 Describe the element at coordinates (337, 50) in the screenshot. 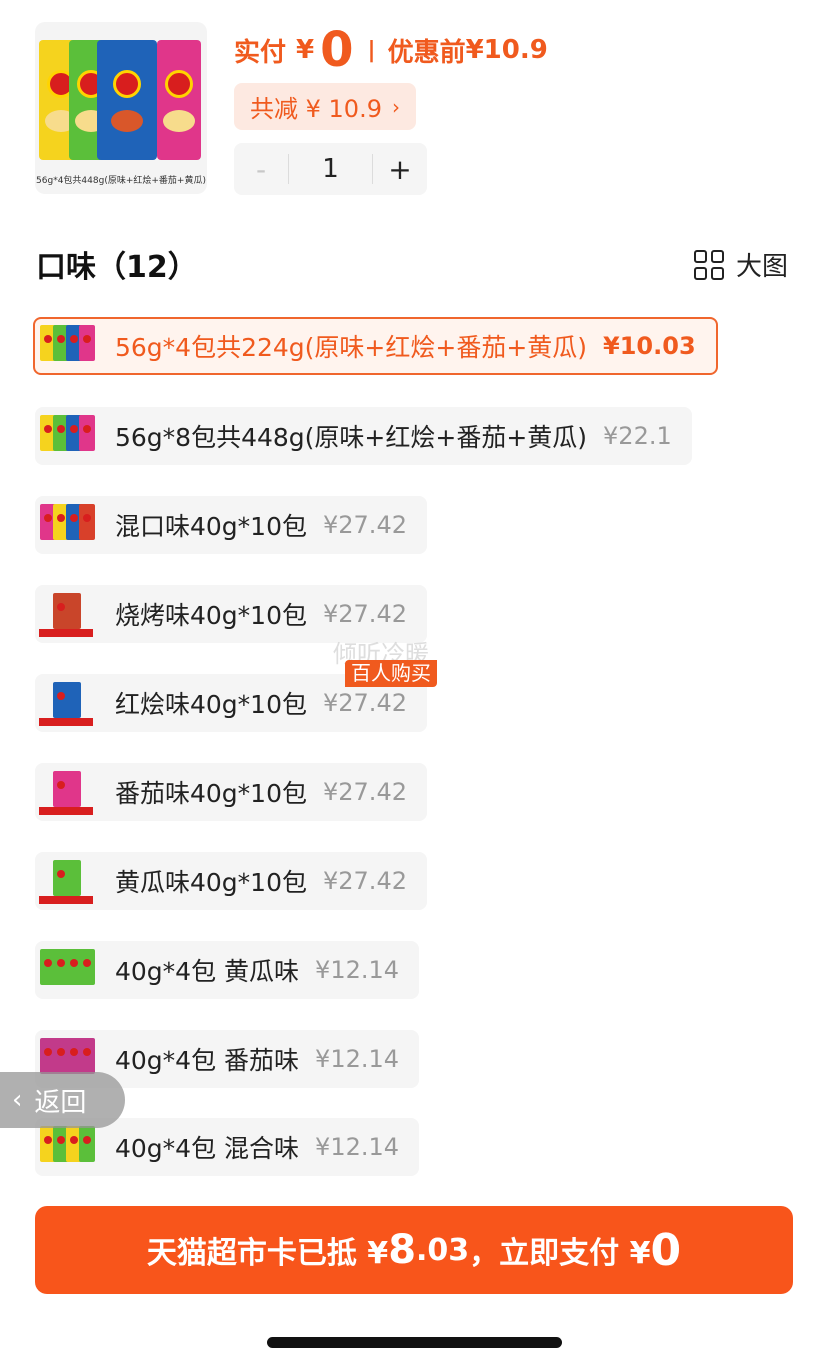

I see `paid-amount: 0` at that location.